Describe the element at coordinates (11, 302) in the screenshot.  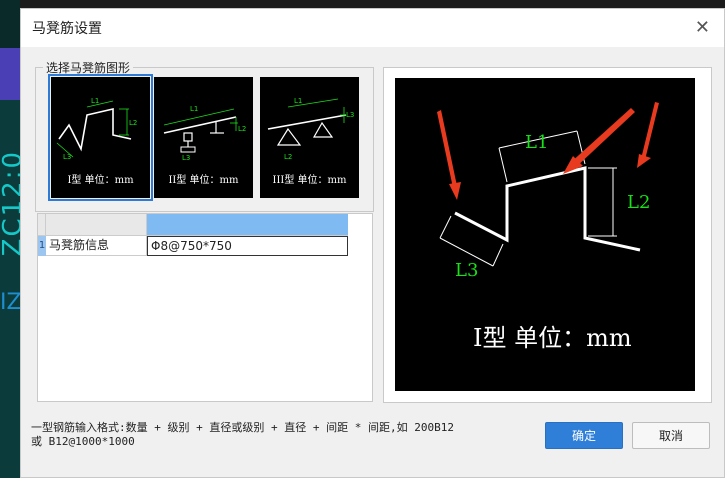
I see `cad-text-2: IZ` at that location.